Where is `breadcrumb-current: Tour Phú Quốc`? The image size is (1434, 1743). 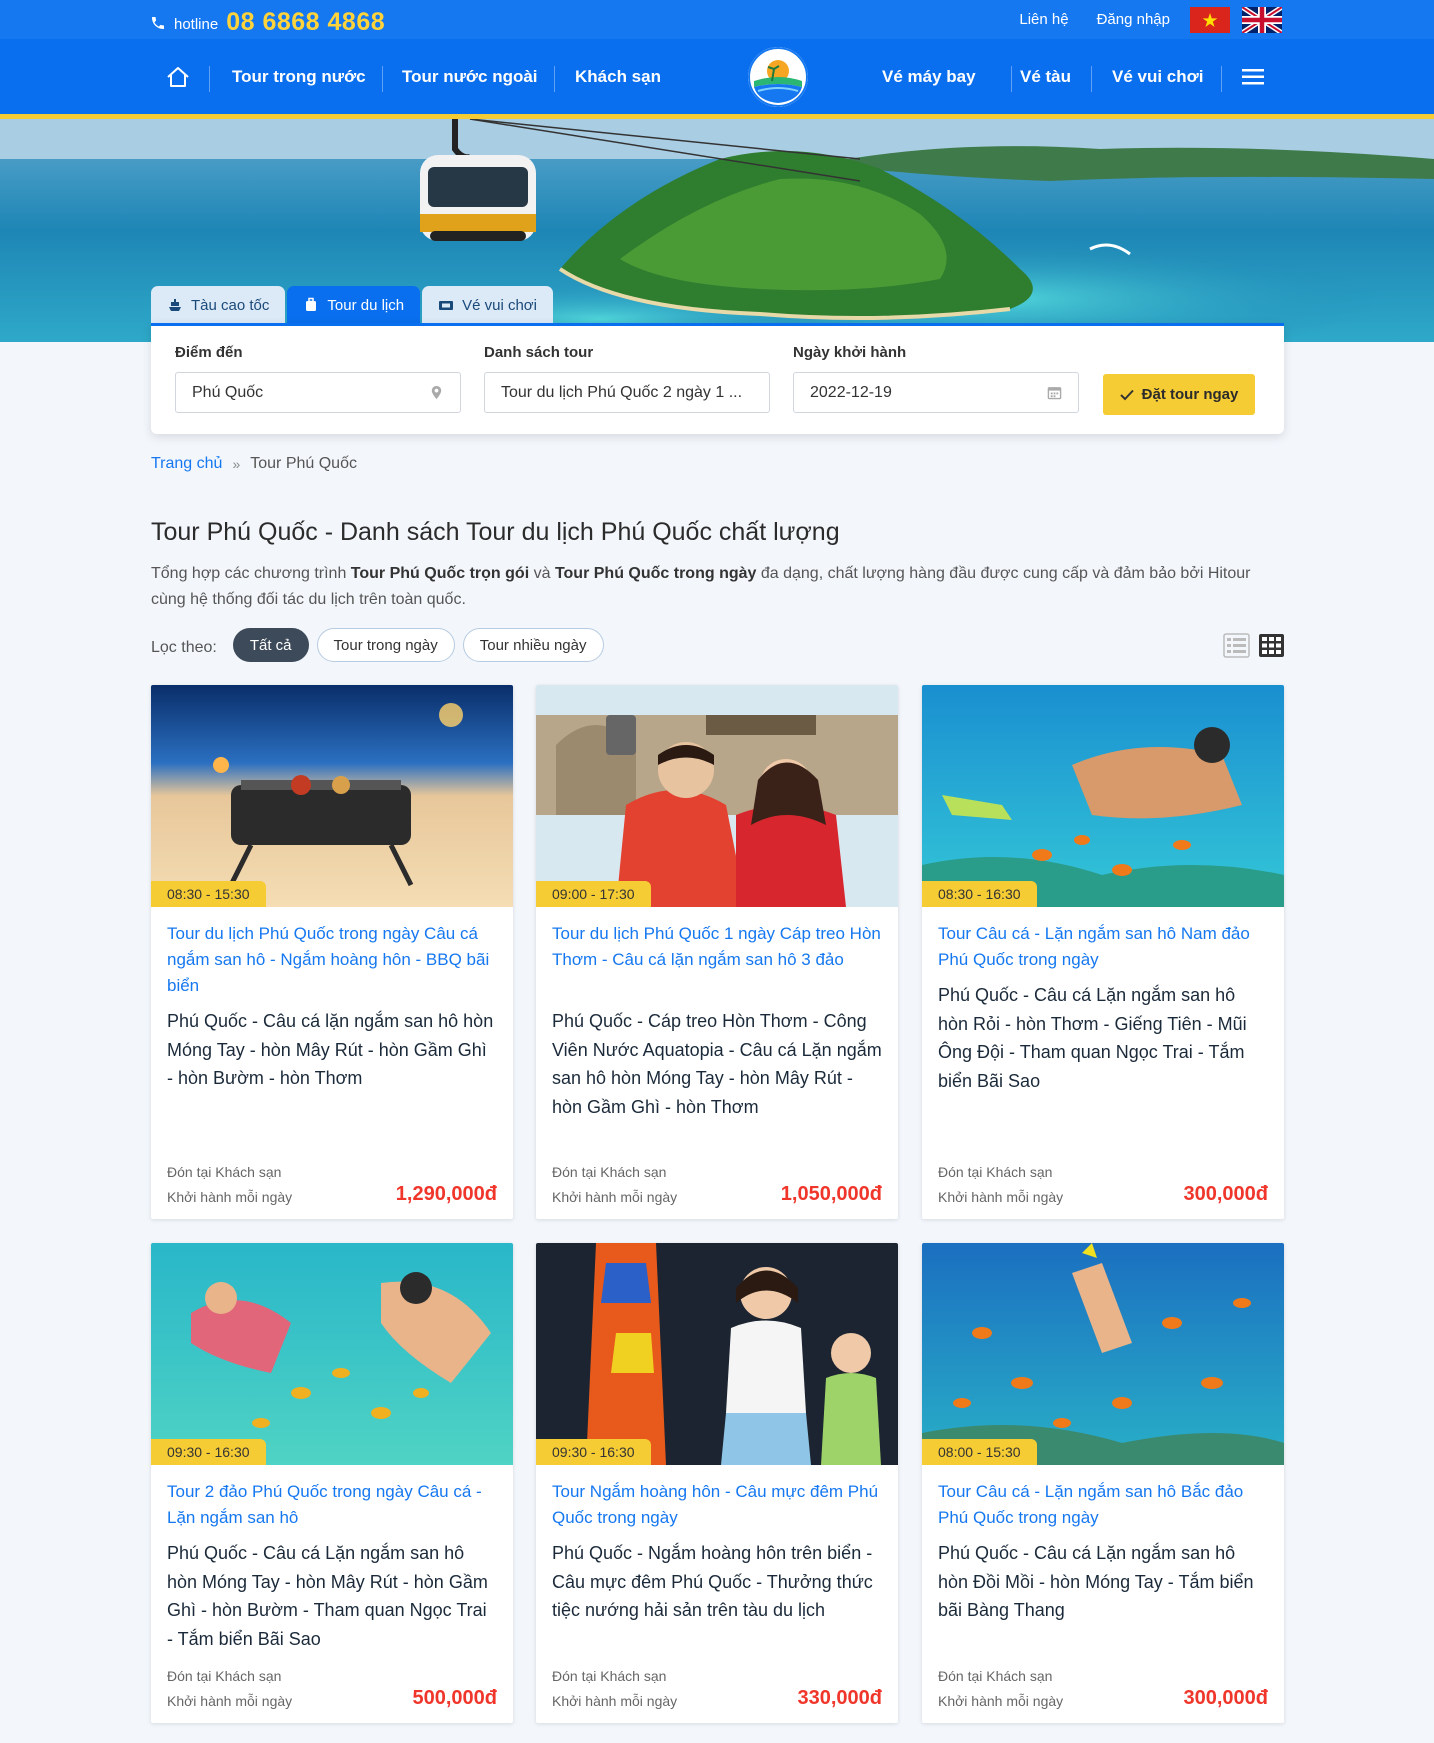
breadcrumb-current: Tour Phú Quốc is located at coordinates (303, 463).